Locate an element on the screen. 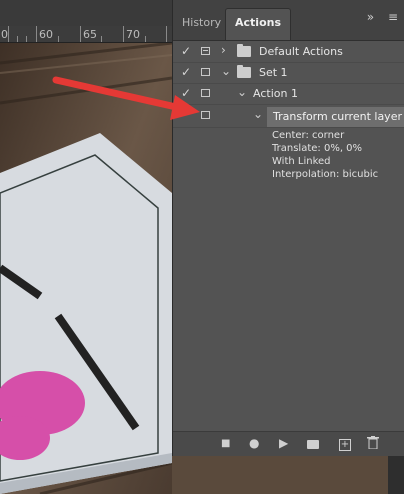  ruler-label: 65 is located at coordinates (90, 34).